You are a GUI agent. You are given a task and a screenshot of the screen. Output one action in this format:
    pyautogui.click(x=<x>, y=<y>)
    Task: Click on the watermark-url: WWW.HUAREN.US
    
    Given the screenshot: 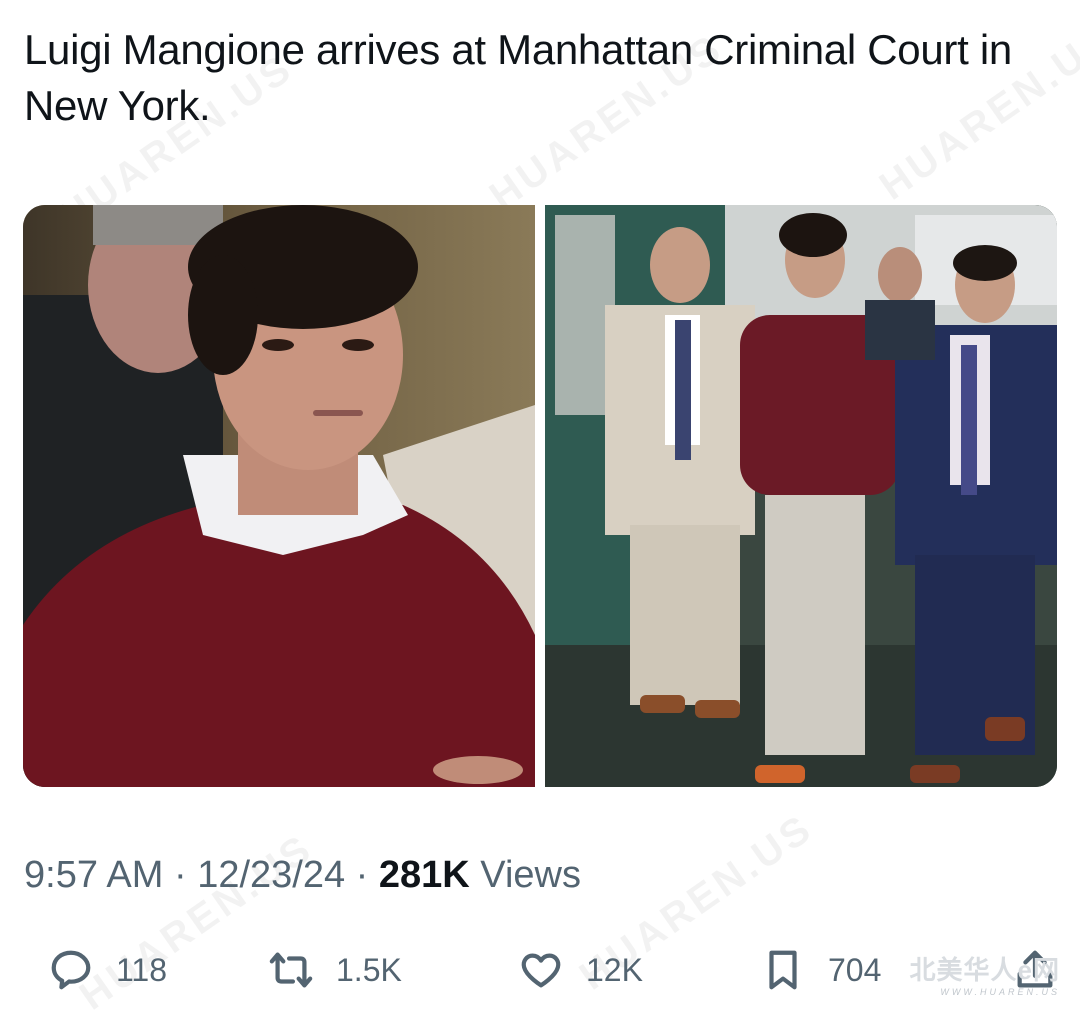 What is the action you would take?
    pyautogui.click(x=1000, y=992)
    